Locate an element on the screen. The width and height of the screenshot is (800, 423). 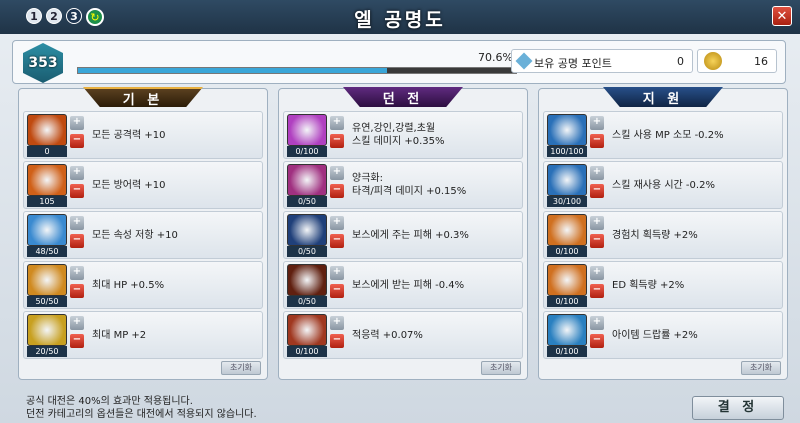
skill-row: 0/100 + − 적응력 +0.07% is located at coordinates (403, 335).